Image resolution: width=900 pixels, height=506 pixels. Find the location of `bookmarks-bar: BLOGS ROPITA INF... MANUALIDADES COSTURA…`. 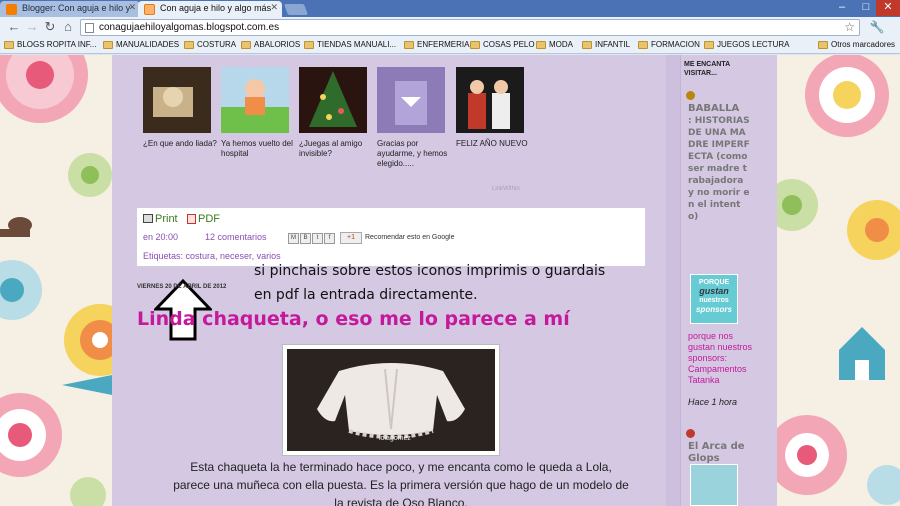

bookmarks-bar: BLOGS ROPITA INF... MANUALIDADES COSTURA… is located at coordinates (450, 46).